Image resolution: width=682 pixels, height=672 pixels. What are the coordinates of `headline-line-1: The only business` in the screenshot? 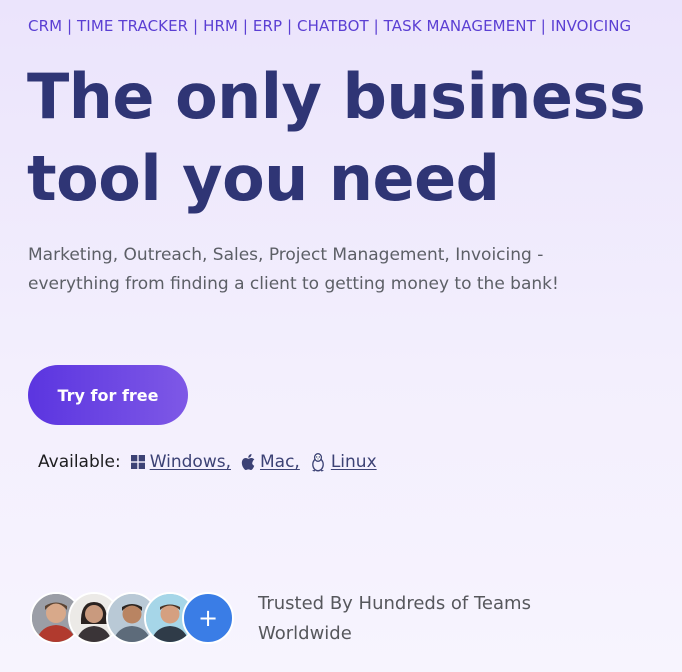 It's located at (336, 96).